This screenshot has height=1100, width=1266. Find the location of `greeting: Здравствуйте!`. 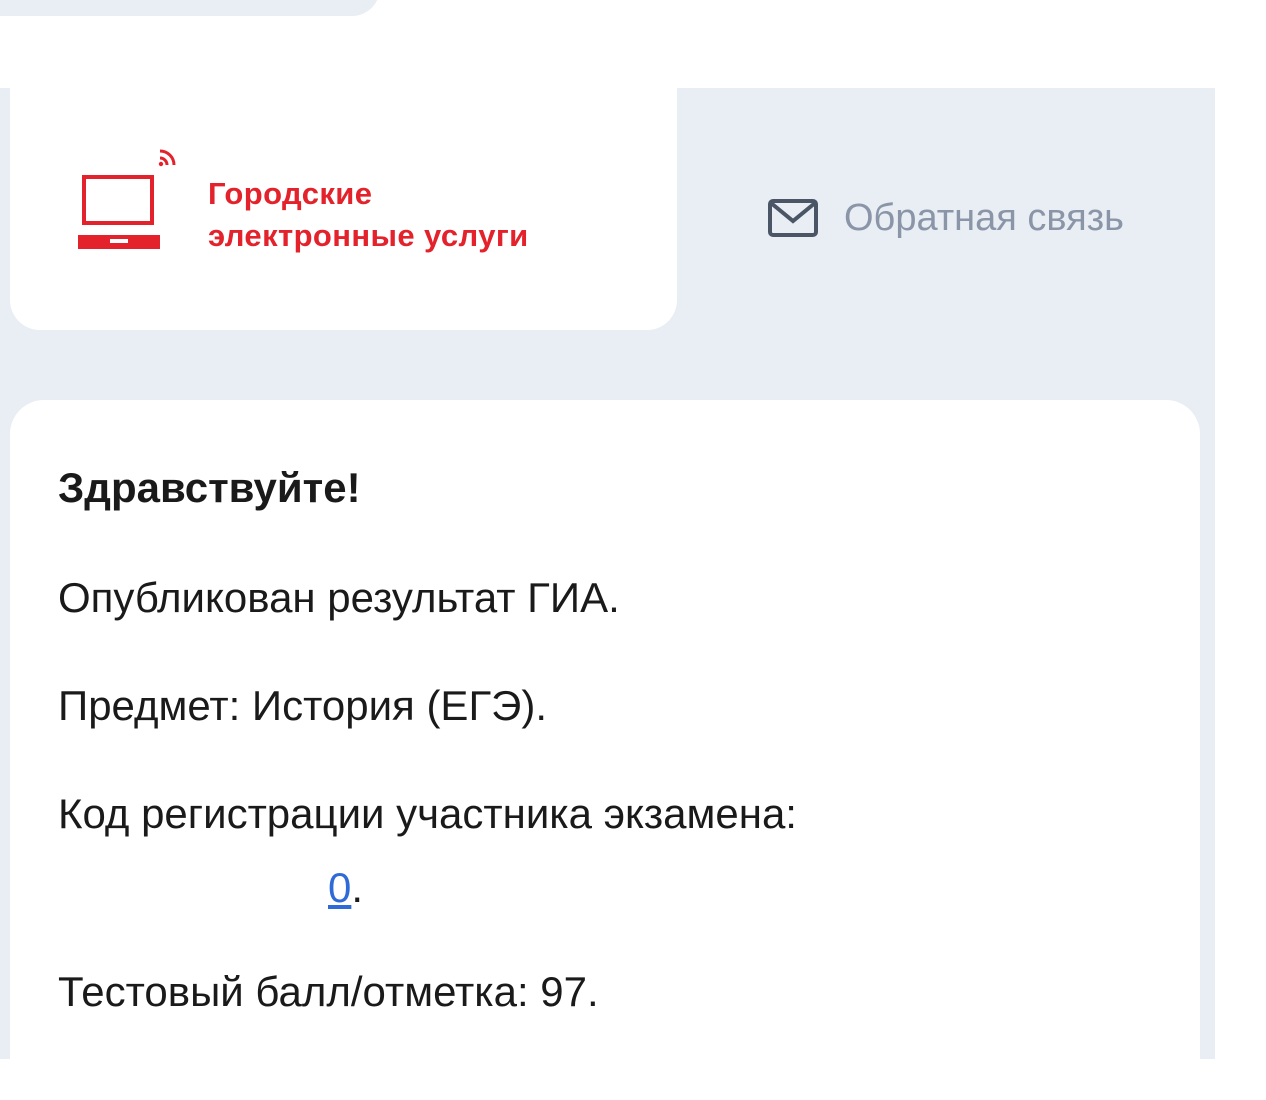

greeting: Здравствуйте! is located at coordinates (209, 487).